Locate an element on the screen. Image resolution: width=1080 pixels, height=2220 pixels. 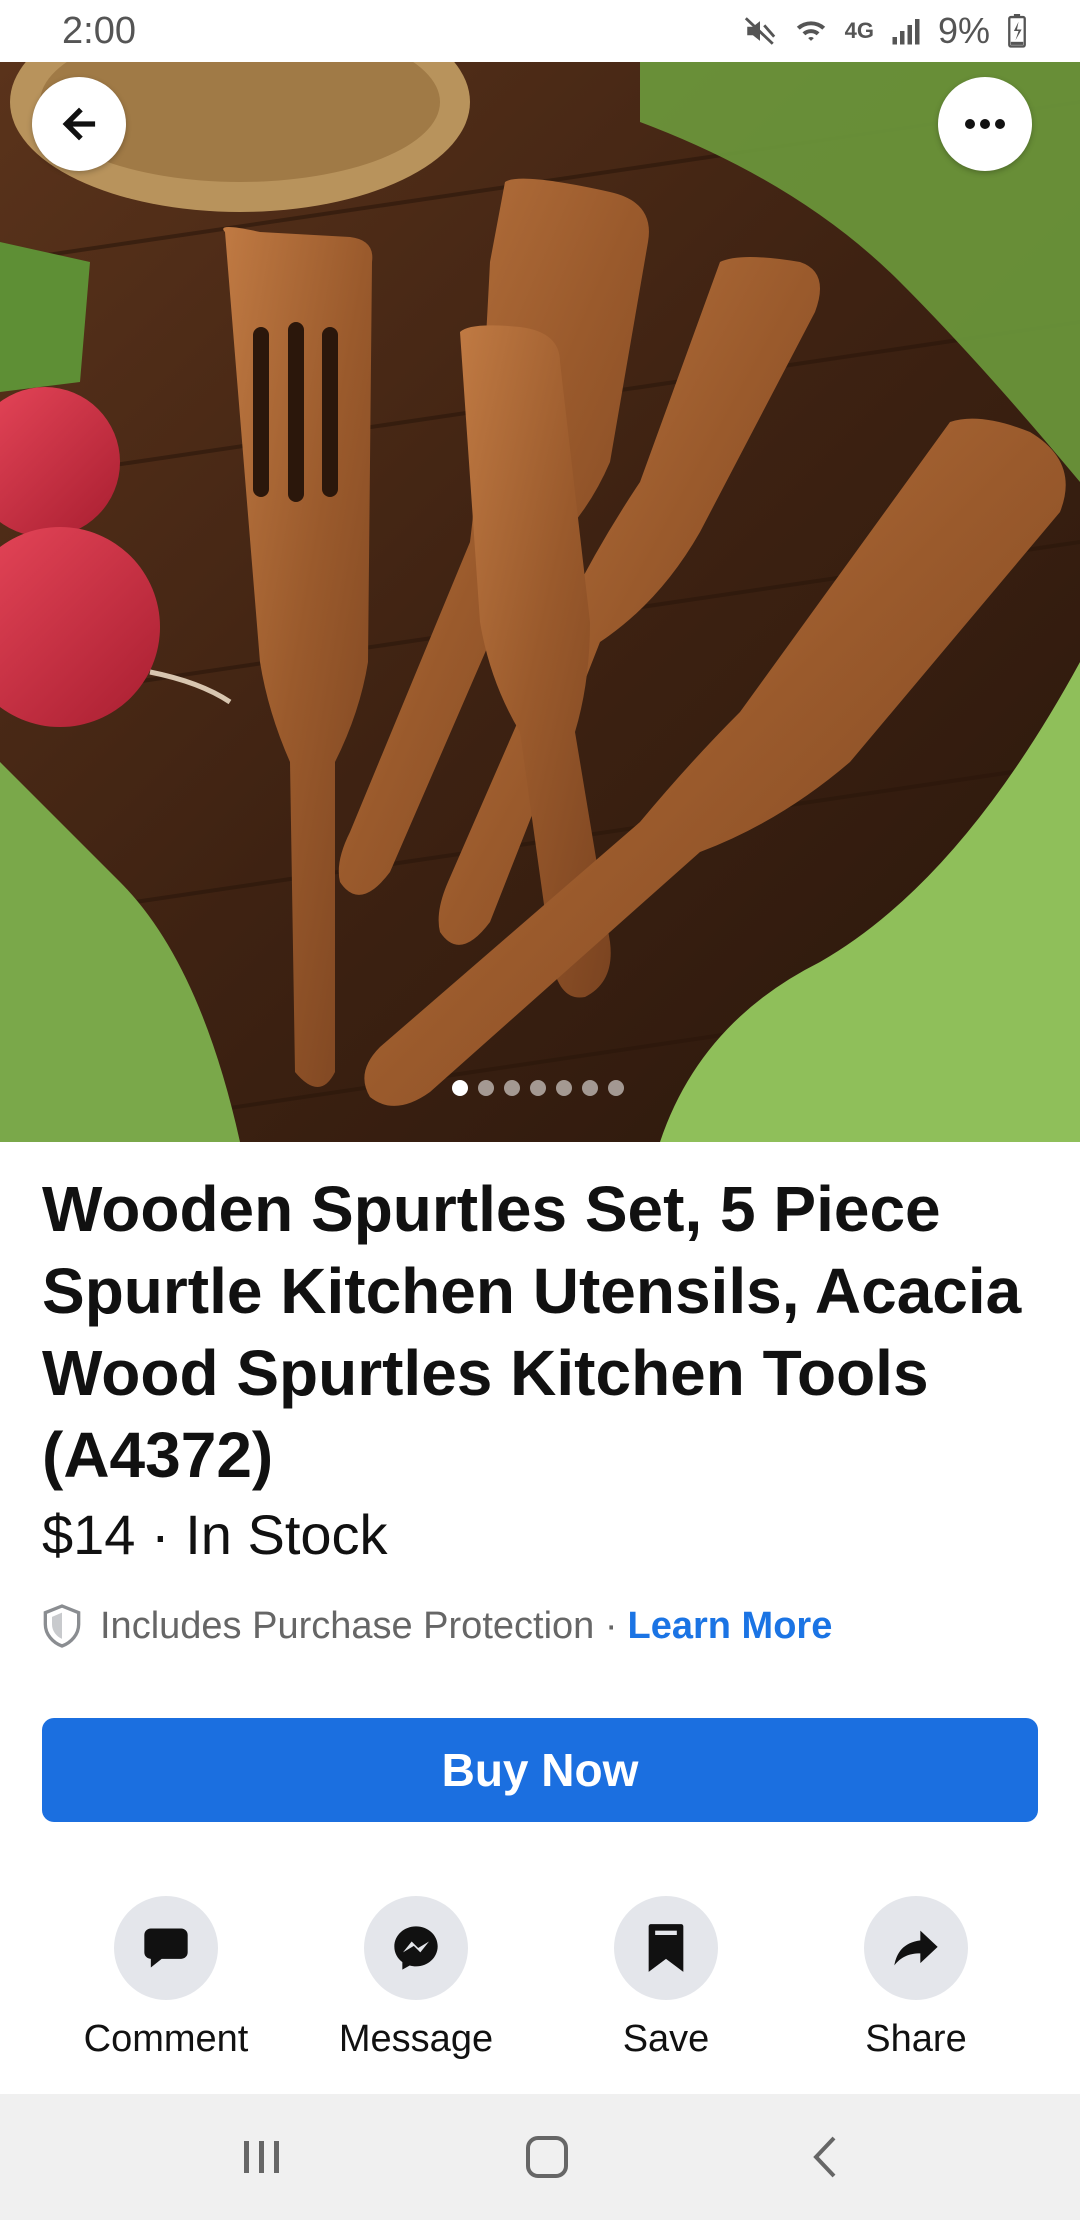
back-arrow-icon is located at coordinates (79, 124).